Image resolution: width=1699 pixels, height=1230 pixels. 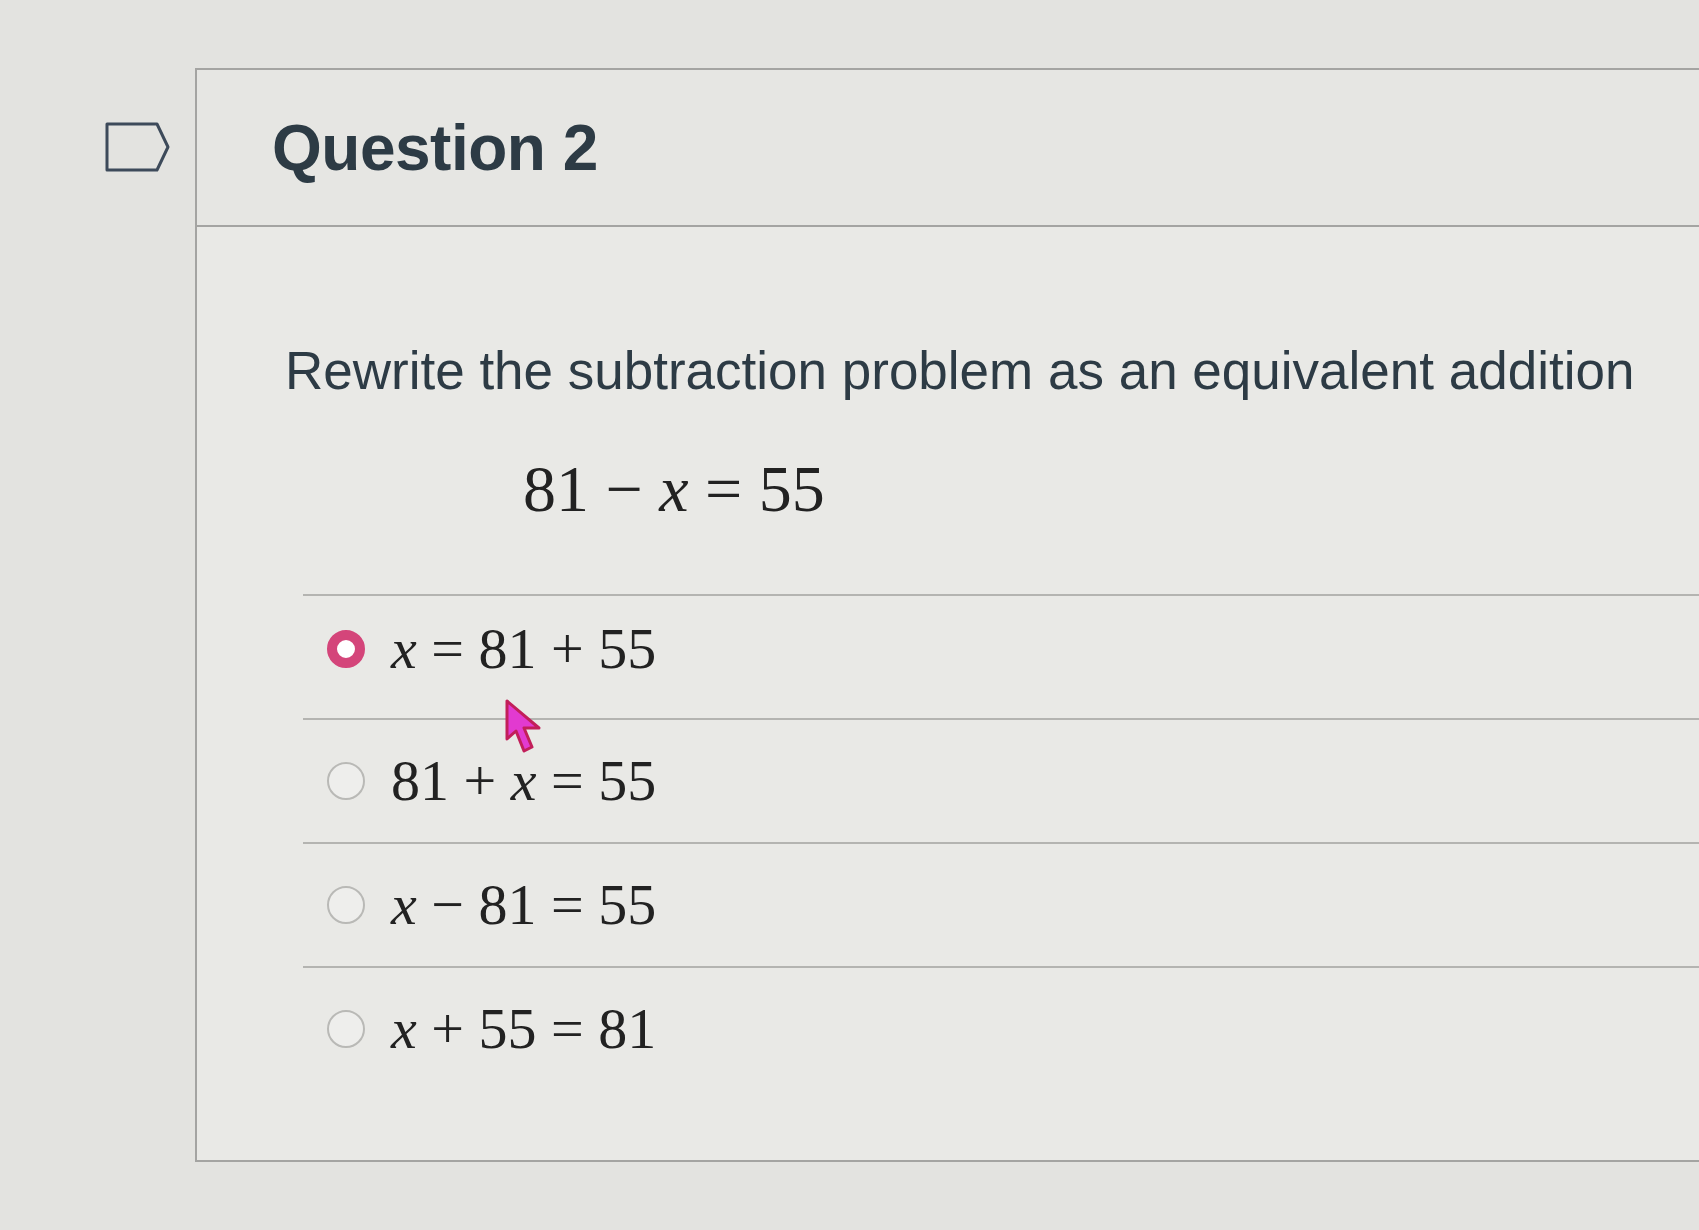 What do you see at coordinates (524, 649) in the screenshot?
I see `answer-option: x = 81 + 55` at bounding box center [524, 649].